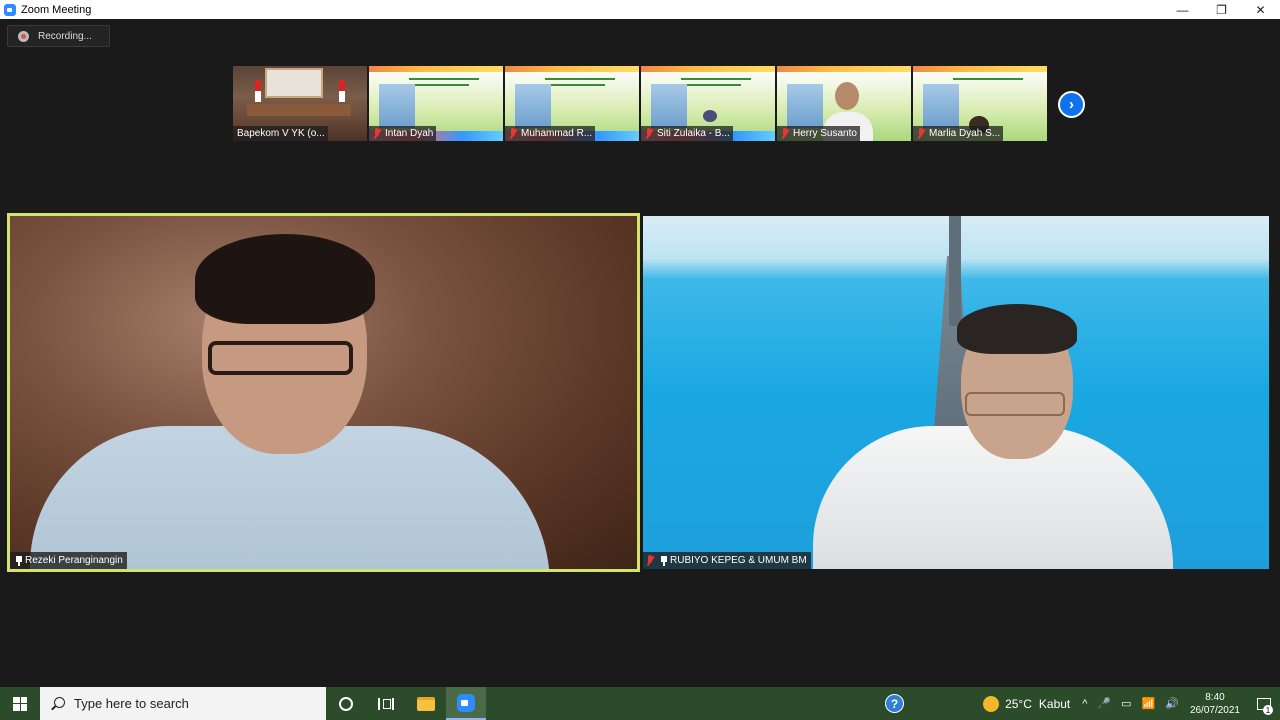  Describe the element at coordinates (436, 103) in the screenshot. I see `participant-thumbnail: Intan Dyah` at that location.